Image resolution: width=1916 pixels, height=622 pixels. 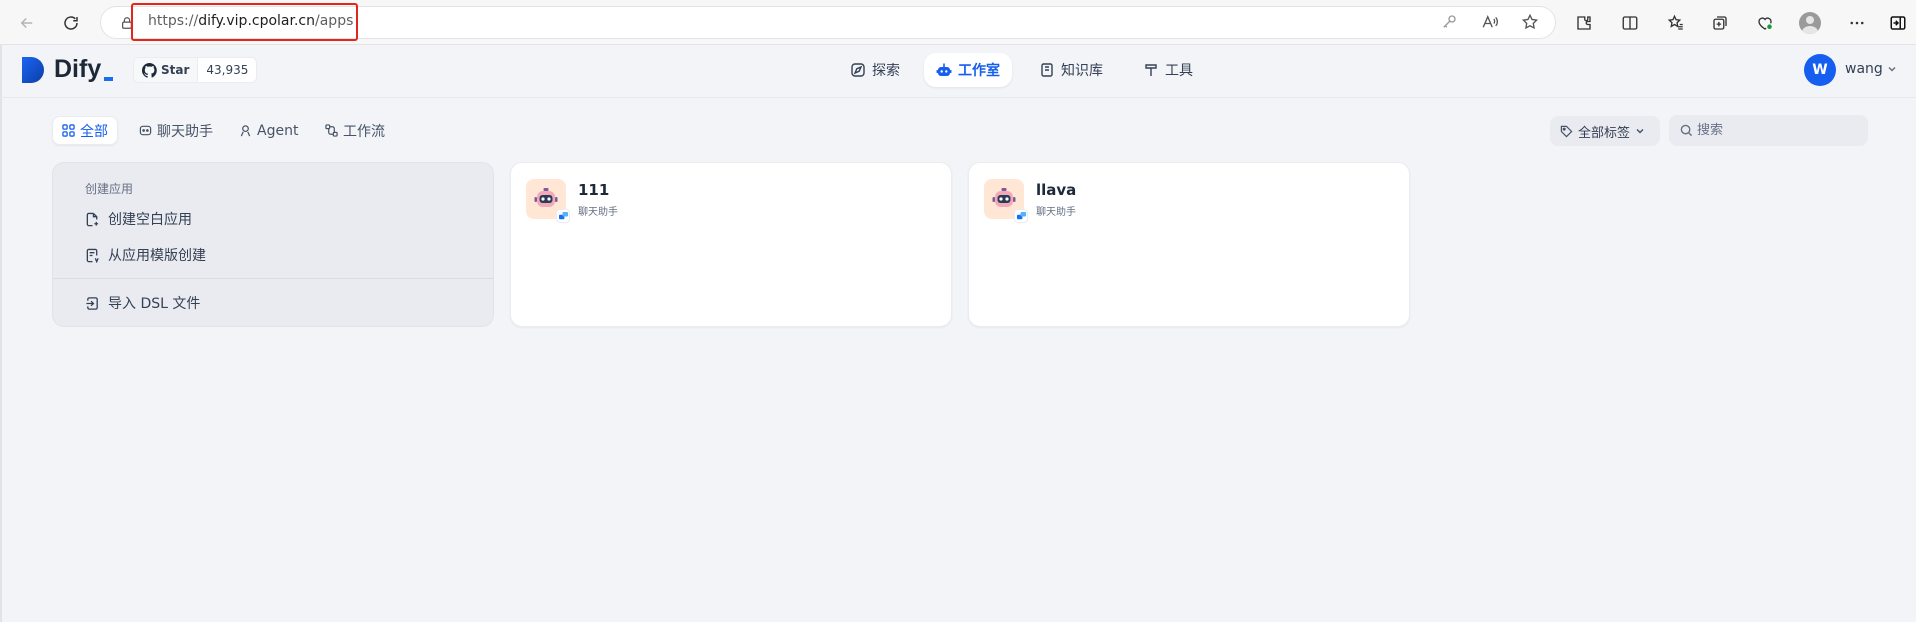 I want to click on create-from-template-button: 从应用模版创建, so click(x=145, y=255).